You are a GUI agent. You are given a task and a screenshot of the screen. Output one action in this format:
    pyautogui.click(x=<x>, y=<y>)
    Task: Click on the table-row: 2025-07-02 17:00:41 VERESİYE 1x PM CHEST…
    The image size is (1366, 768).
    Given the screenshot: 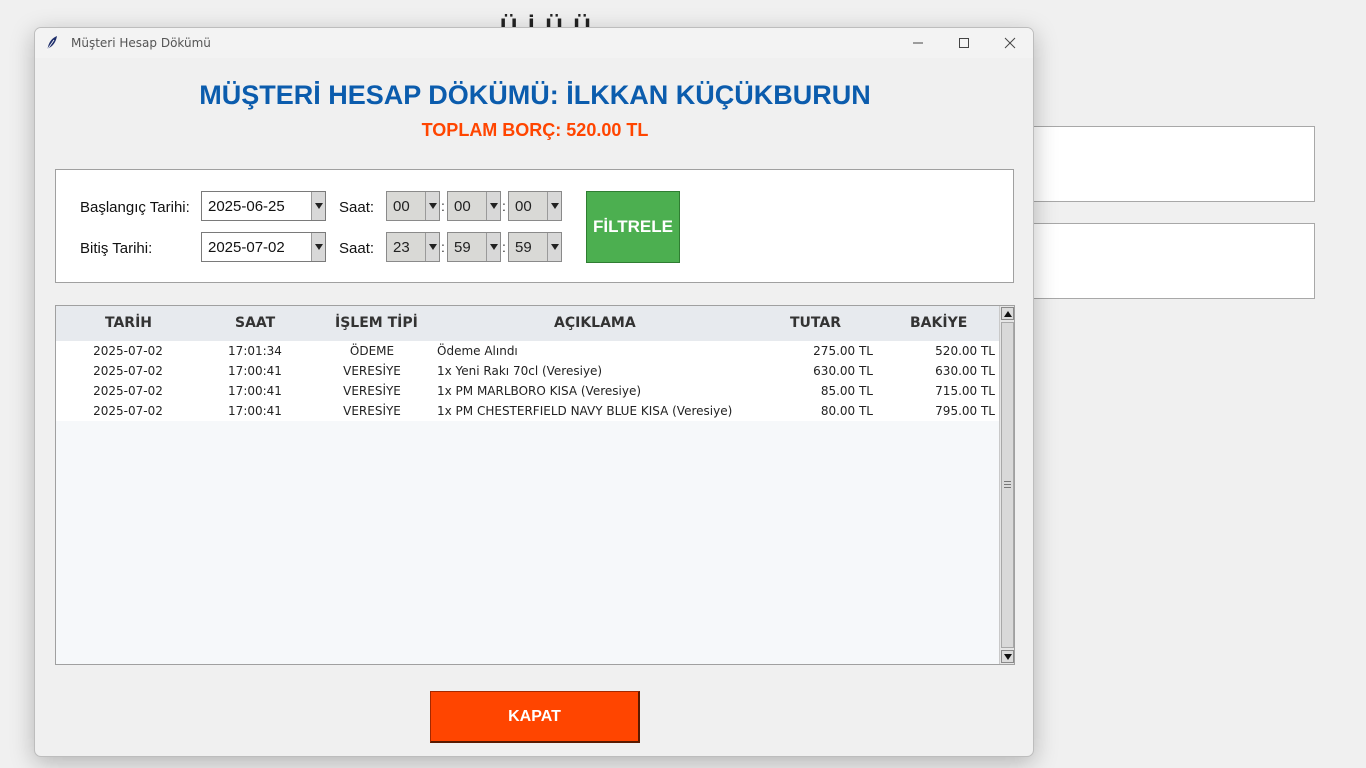 What is the action you would take?
    pyautogui.click(x=527, y=411)
    